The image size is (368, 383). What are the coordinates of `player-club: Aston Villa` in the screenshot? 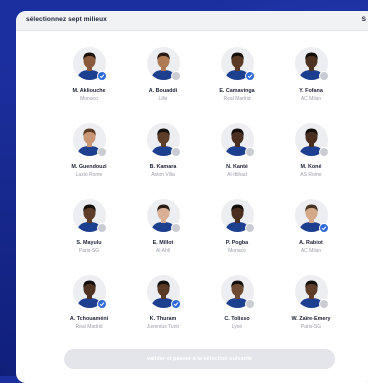 It's located at (163, 175).